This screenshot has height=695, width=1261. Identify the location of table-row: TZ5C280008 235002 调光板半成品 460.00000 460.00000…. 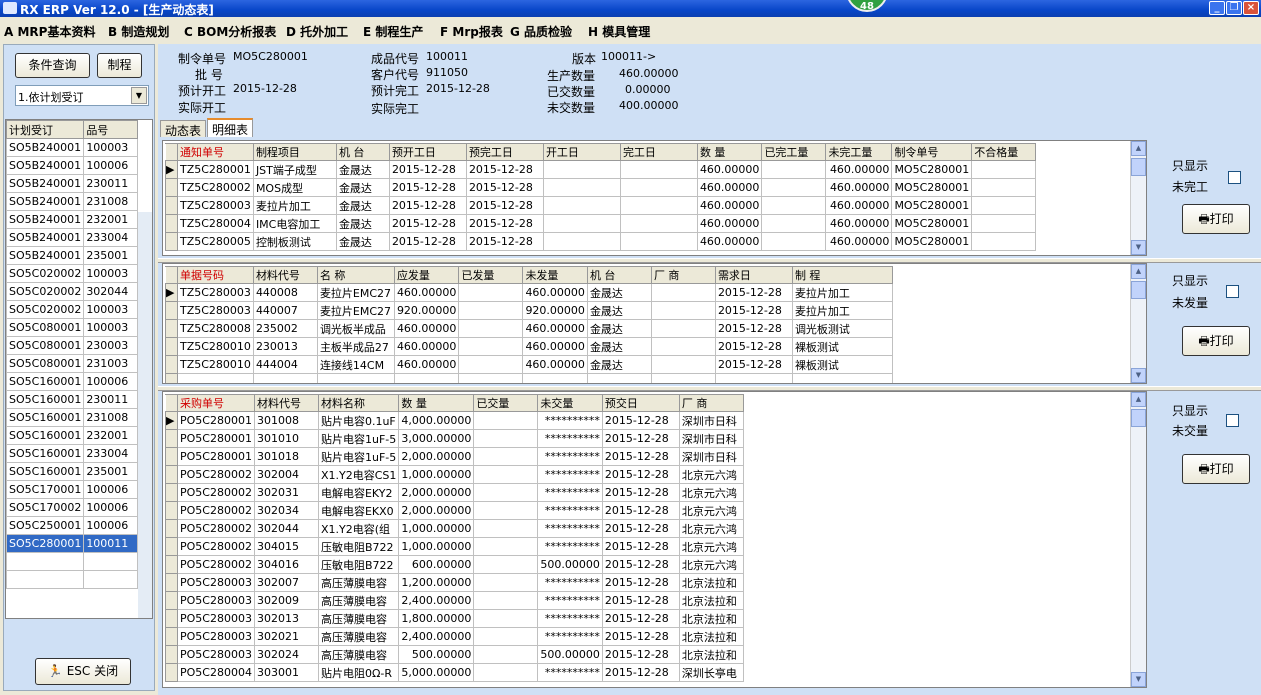
(529, 328).